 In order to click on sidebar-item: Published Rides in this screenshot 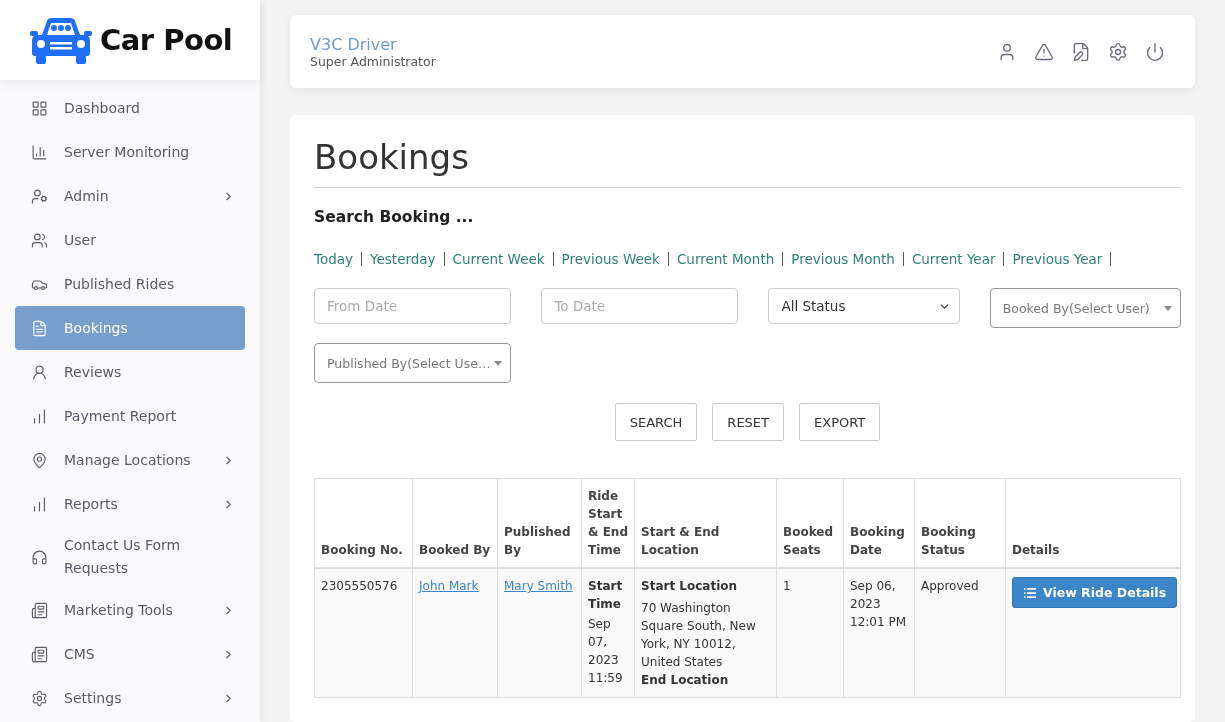, I will do `click(130, 284)`.